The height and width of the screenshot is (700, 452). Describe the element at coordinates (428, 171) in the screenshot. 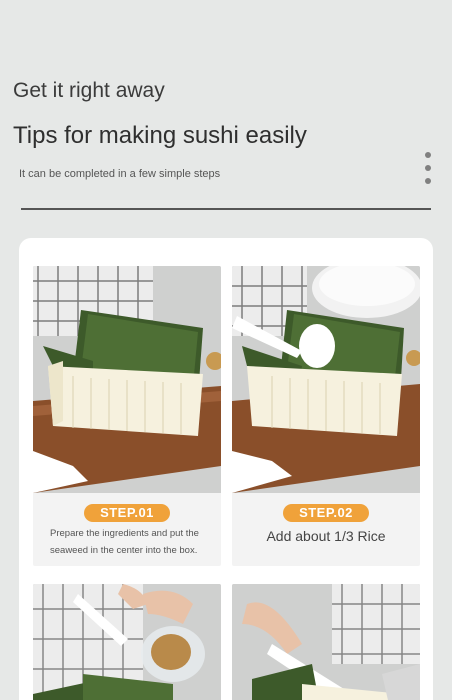

I see `dots-decoration` at that location.